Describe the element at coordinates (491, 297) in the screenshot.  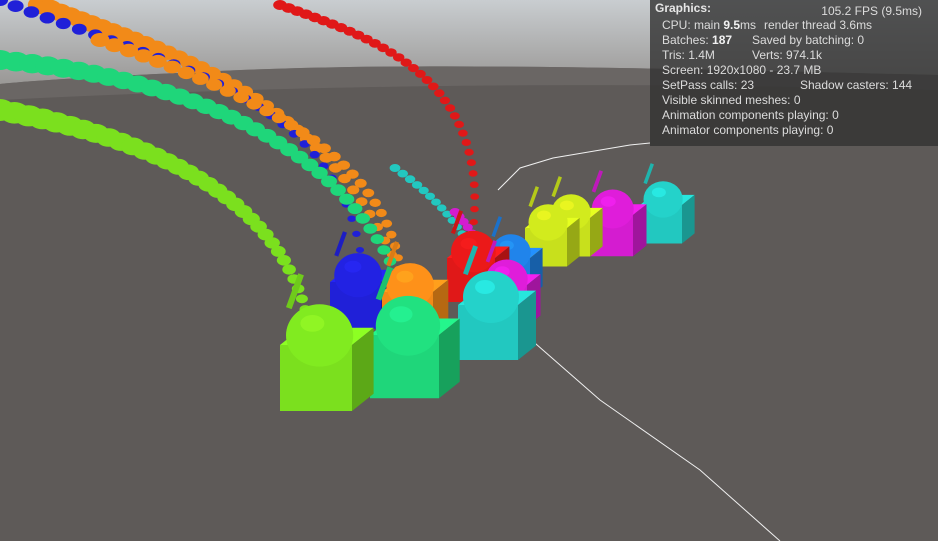
I see `robot-cyan-head` at that location.